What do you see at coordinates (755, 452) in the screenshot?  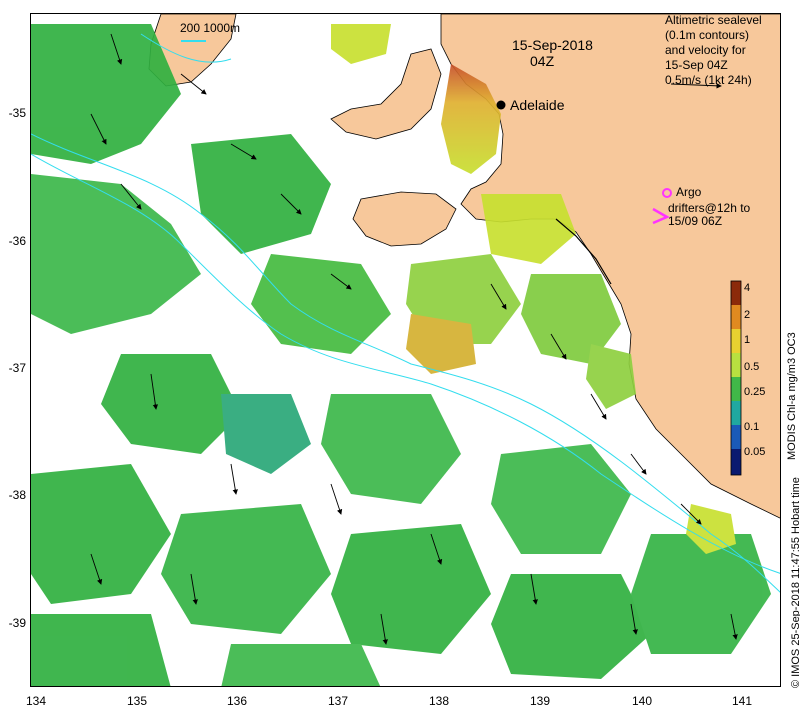 I see `colorbar-tick-0.05: 0.05` at bounding box center [755, 452].